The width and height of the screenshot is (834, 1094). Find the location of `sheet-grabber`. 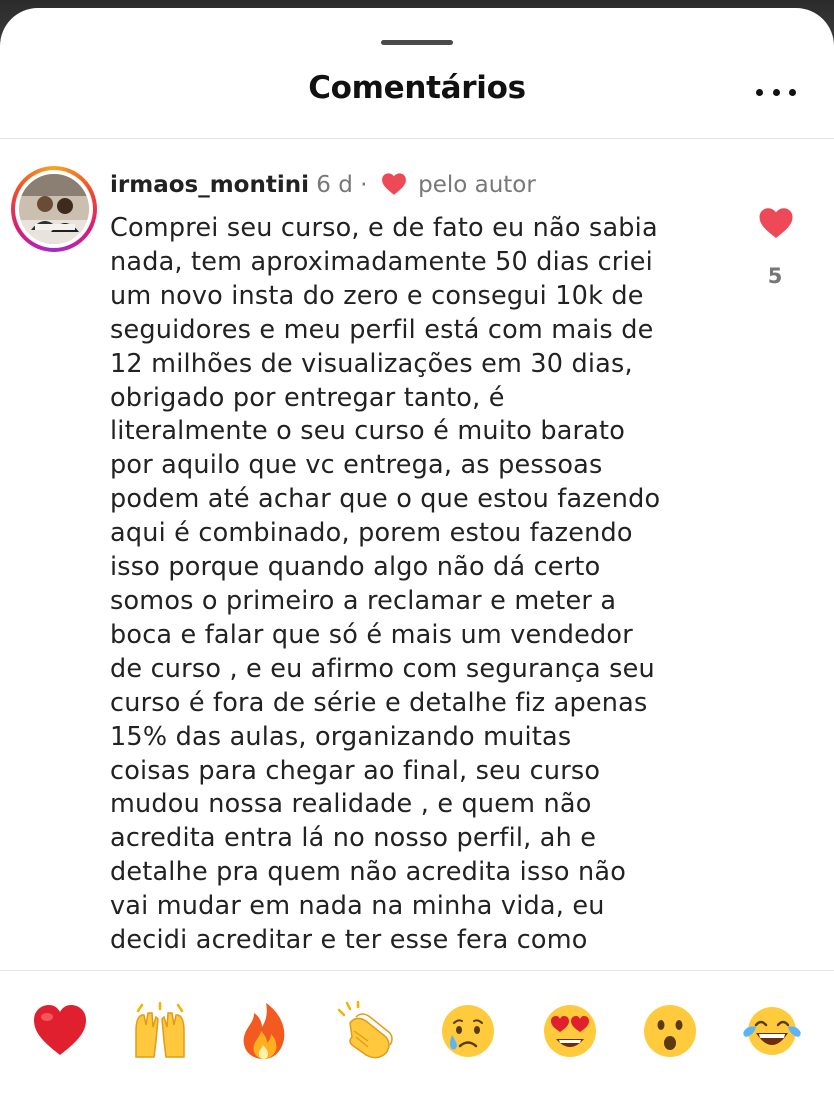

sheet-grabber is located at coordinates (417, 42).